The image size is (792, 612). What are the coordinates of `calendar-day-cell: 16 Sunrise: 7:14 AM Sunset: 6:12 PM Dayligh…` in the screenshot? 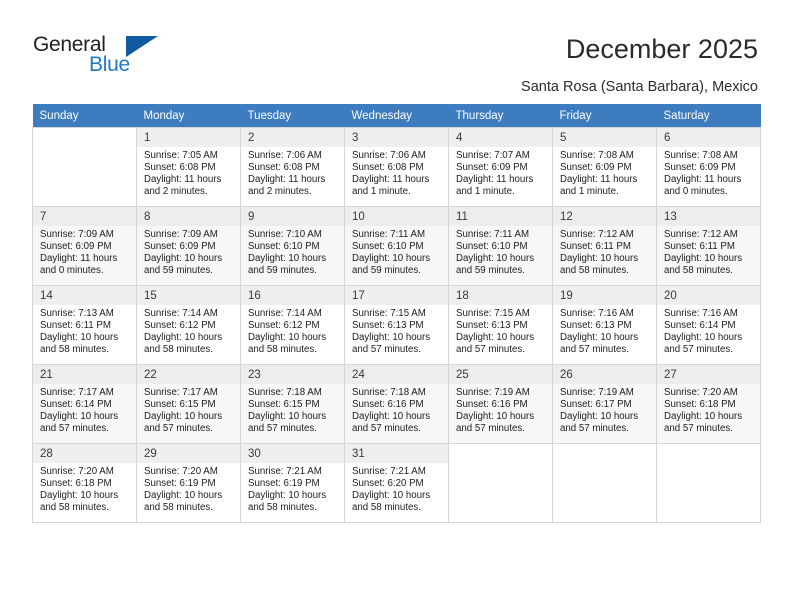 It's located at (292, 325).